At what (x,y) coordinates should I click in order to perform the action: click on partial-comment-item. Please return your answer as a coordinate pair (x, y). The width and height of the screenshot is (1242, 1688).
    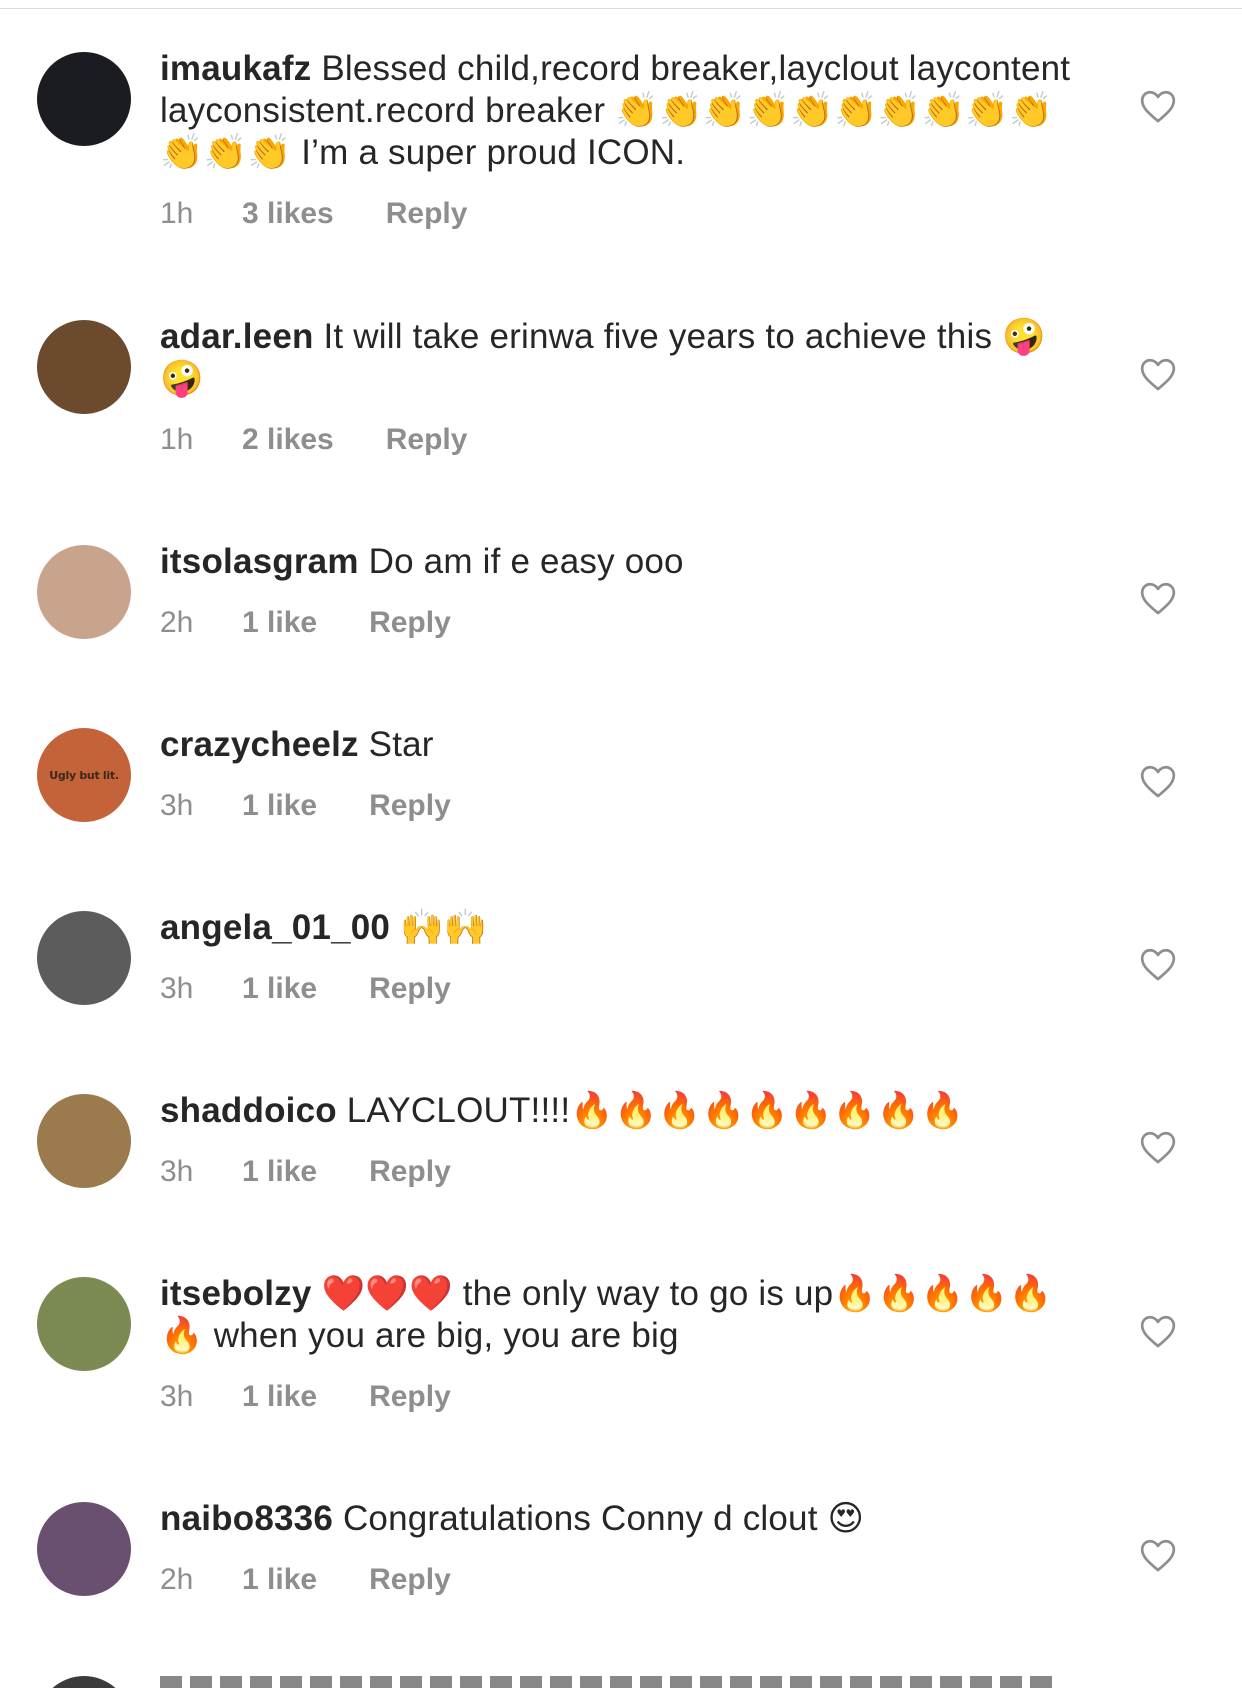
    Looking at the image, I should click on (621, 1682).